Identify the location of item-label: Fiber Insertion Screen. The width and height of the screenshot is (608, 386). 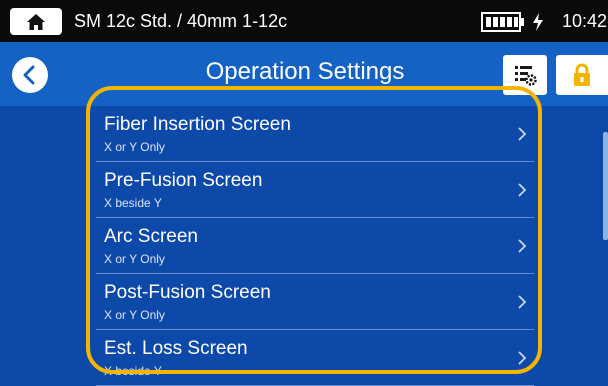
(197, 124).